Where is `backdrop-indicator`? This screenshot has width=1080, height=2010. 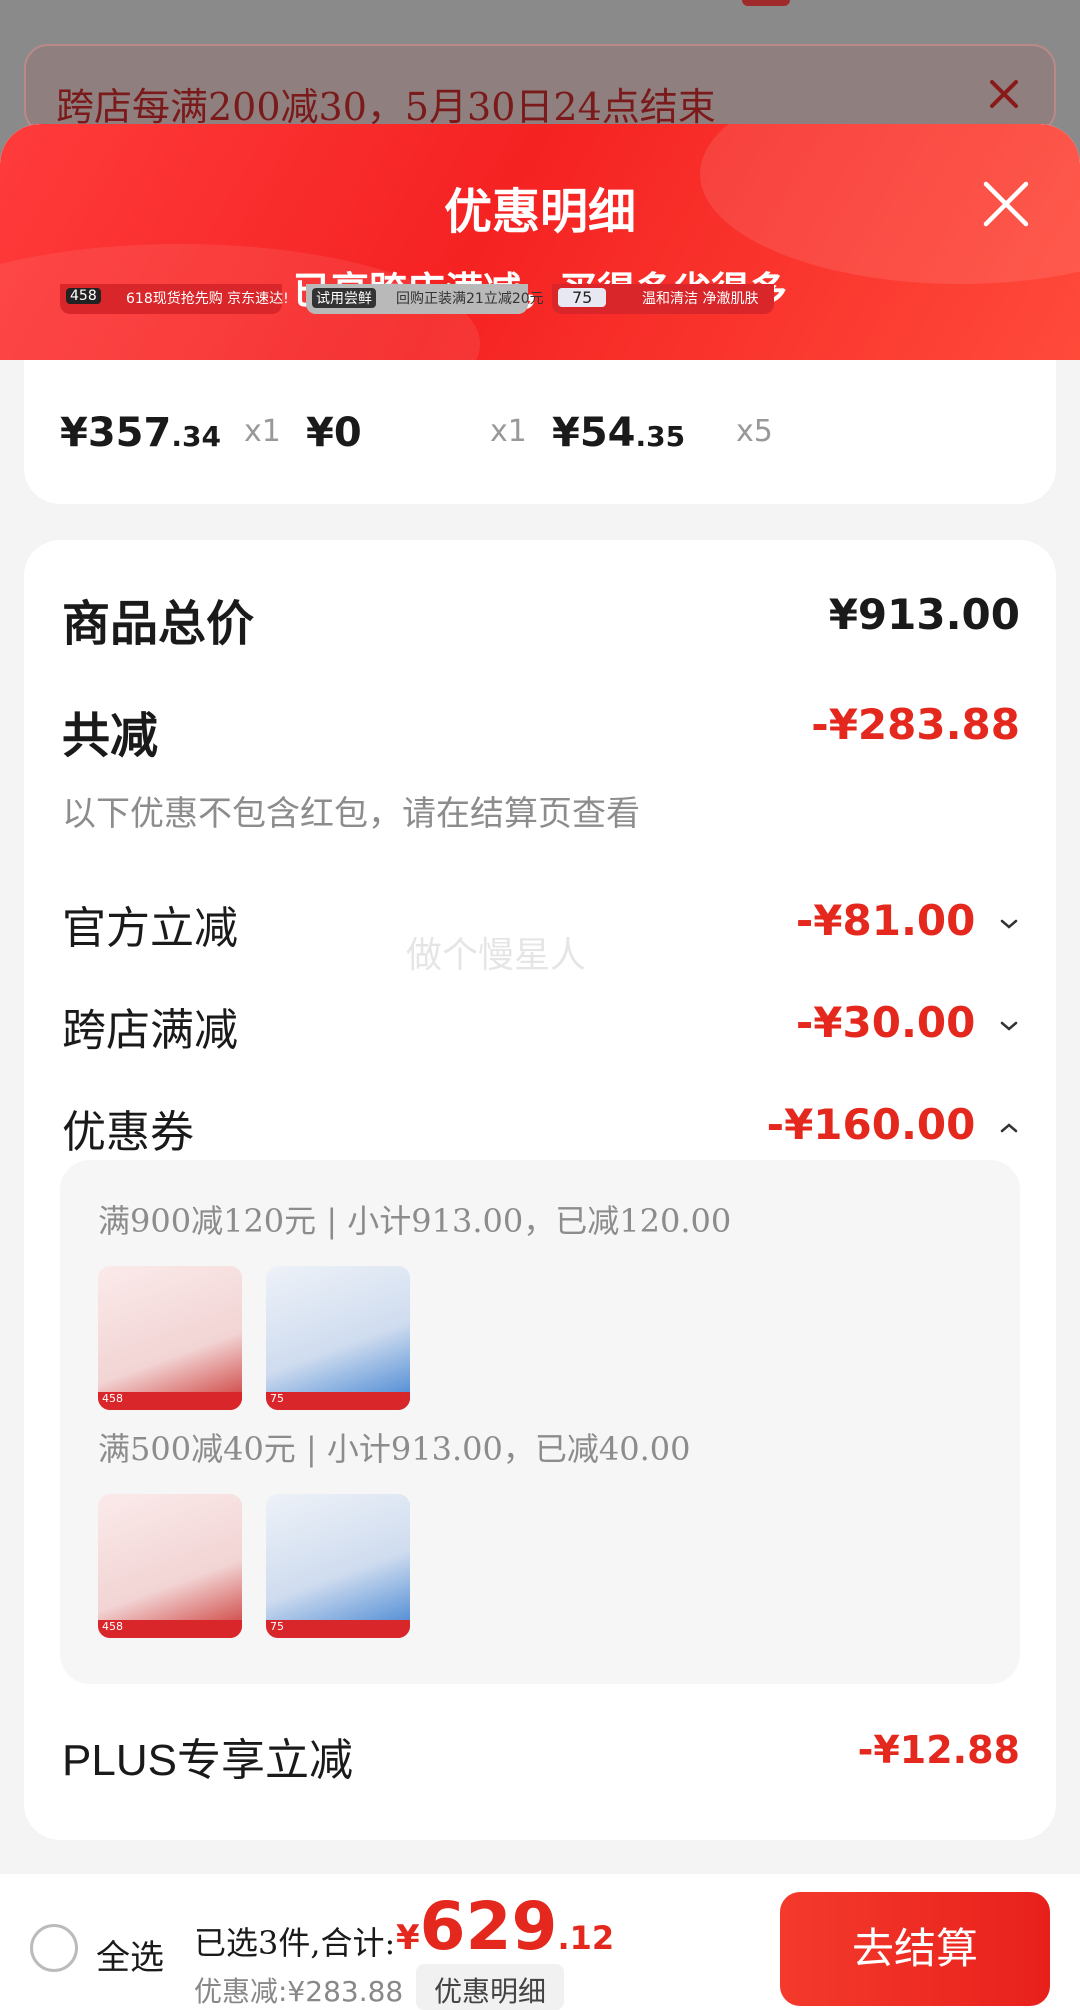 backdrop-indicator is located at coordinates (766, 3).